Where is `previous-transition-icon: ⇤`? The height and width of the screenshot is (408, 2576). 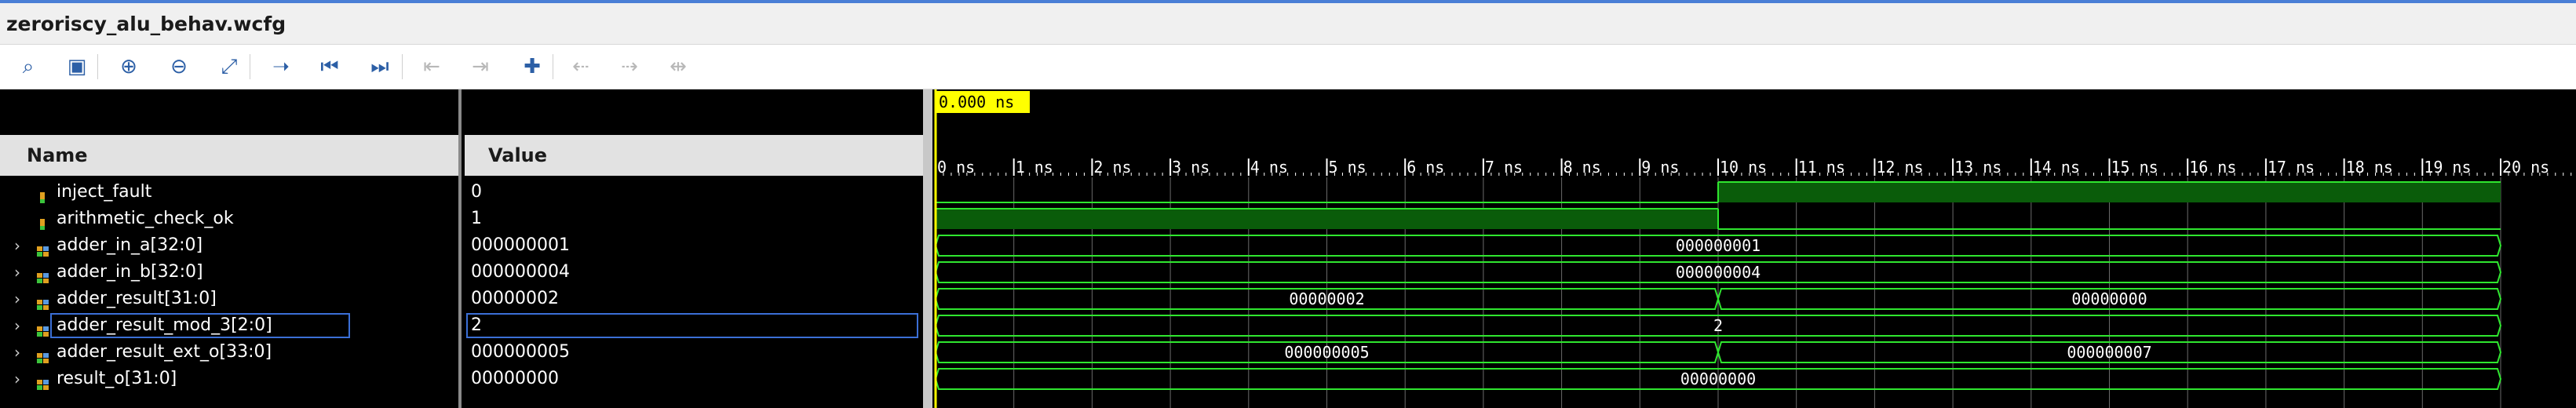 previous-transition-icon: ⇤ is located at coordinates (431, 66).